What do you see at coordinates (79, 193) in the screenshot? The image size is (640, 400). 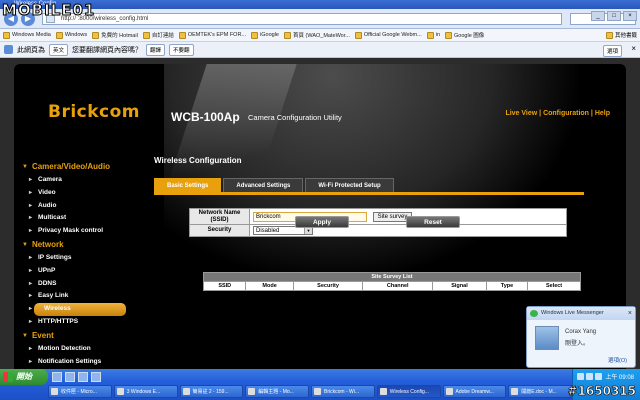 I see `sidebar-item-video: Video` at bounding box center [79, 193].